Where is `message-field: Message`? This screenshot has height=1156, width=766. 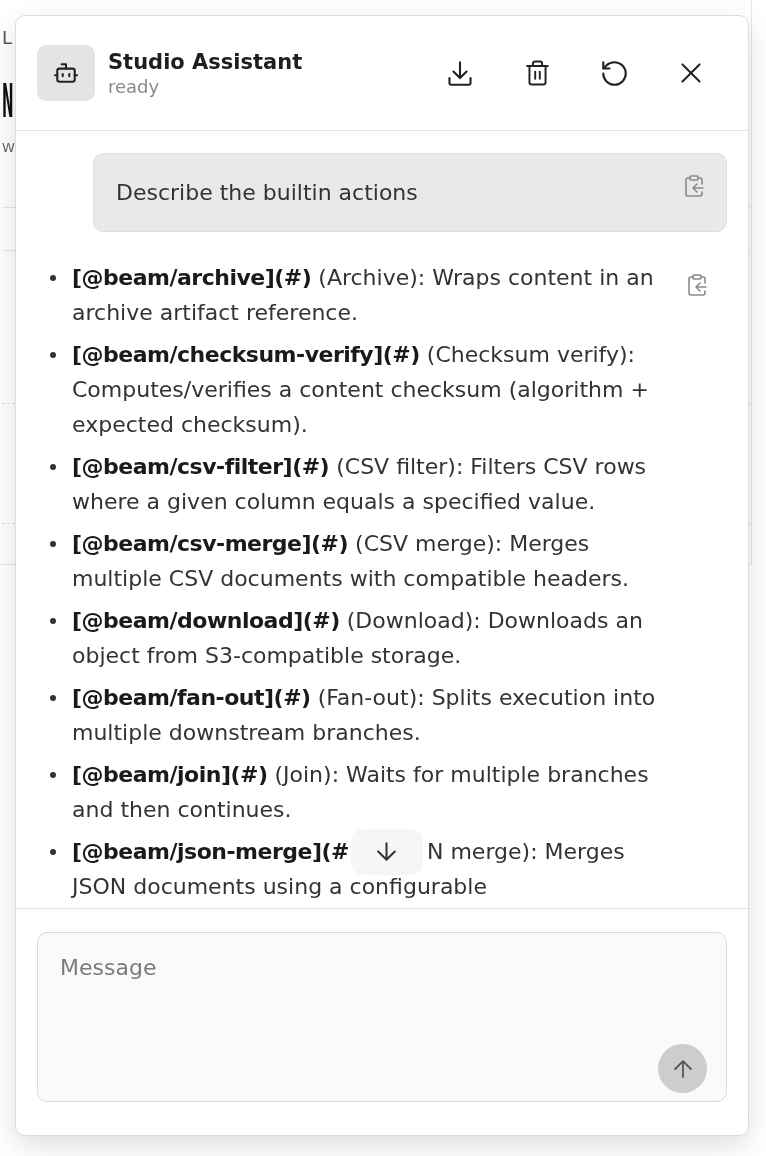
message-field: Message is located at coordinates (382, 1017).